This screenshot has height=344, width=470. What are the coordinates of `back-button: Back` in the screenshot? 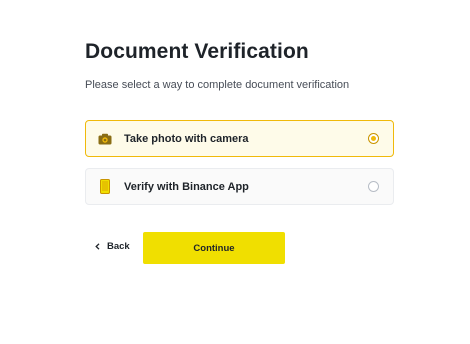 It's located at (112, 246).